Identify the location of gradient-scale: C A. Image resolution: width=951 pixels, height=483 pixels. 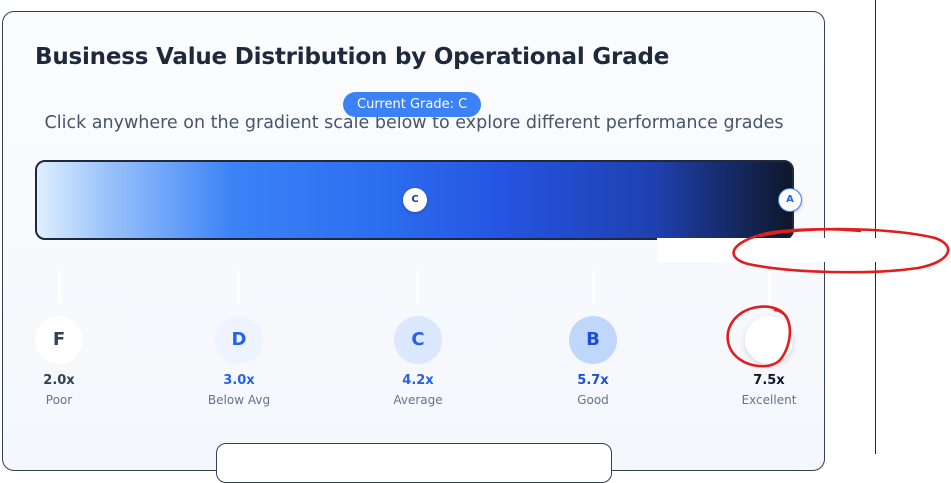
(418, 200).